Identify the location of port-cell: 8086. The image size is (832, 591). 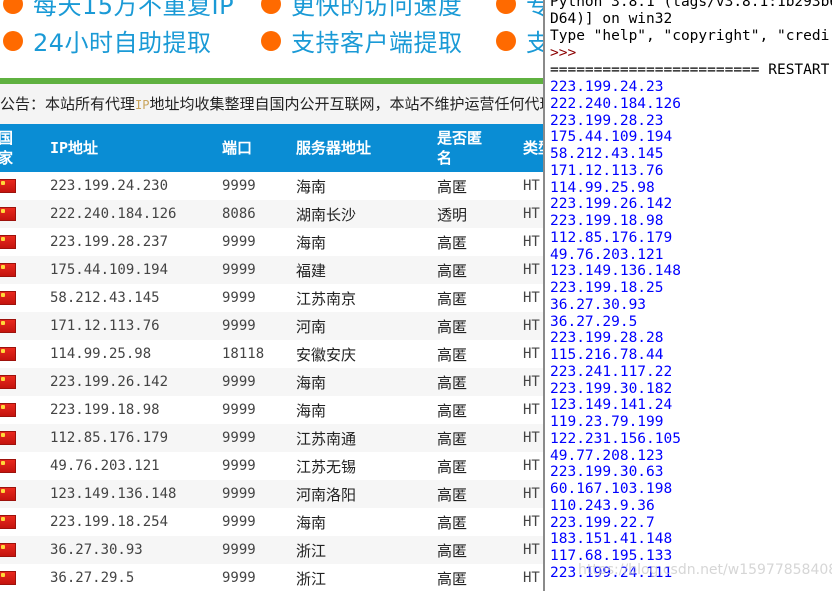
(259, 214).